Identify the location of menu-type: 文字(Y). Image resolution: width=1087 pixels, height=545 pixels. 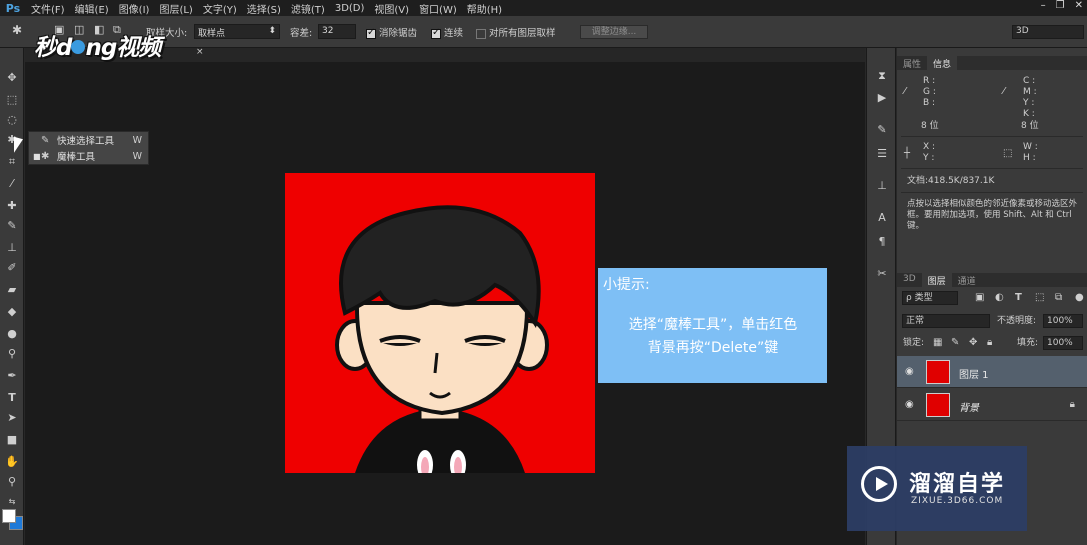
(220, 8).